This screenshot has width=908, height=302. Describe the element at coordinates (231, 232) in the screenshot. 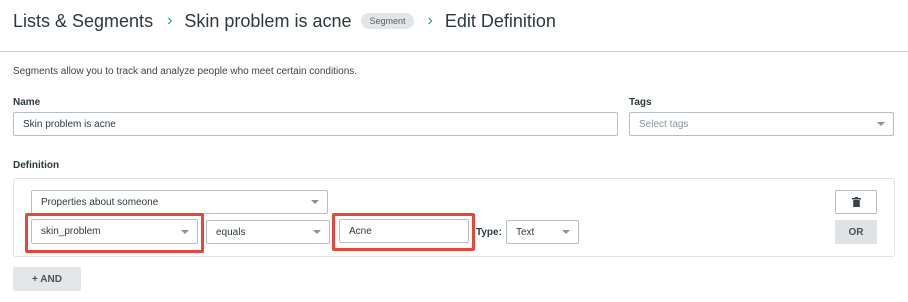

I see `operator-value: equals` at that location.